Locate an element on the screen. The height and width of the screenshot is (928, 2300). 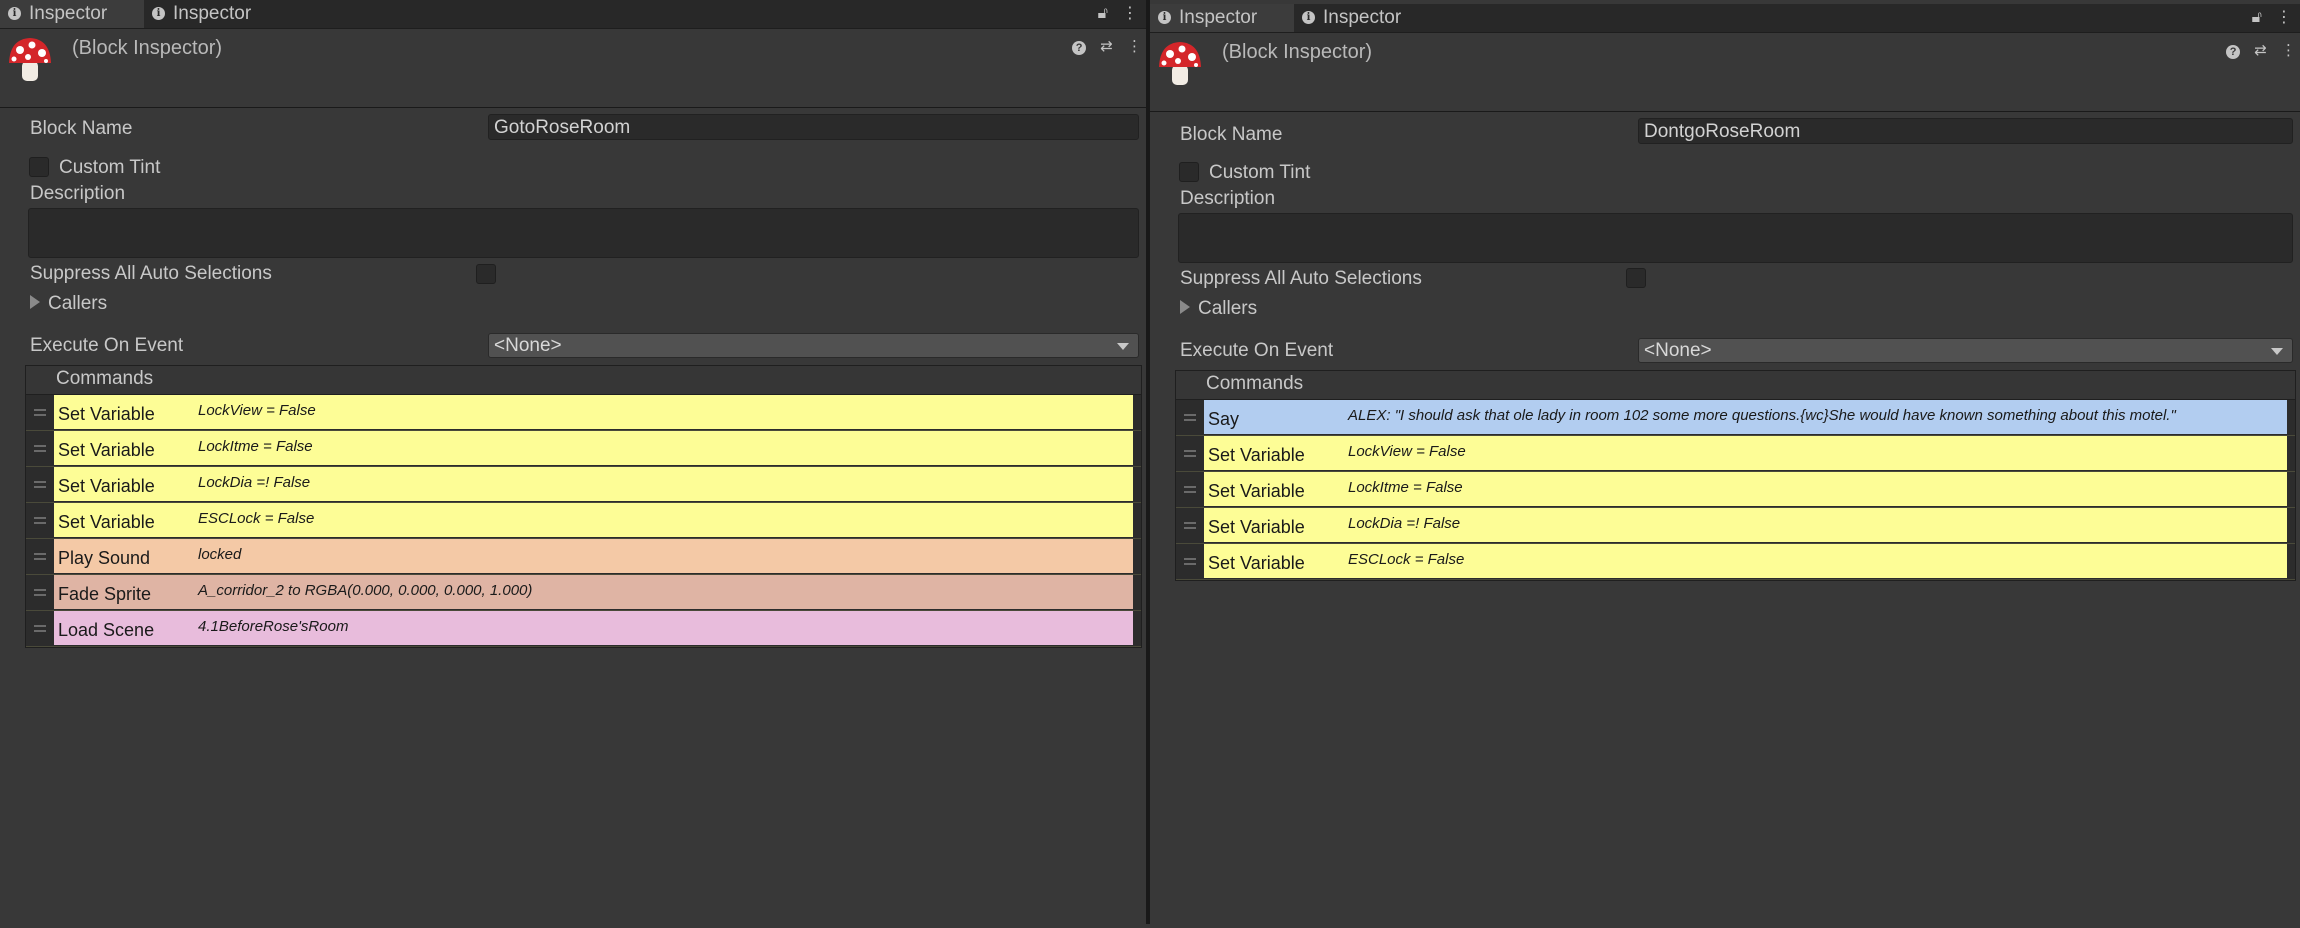
triangle-right-icon is located at coordinates (35, 302).